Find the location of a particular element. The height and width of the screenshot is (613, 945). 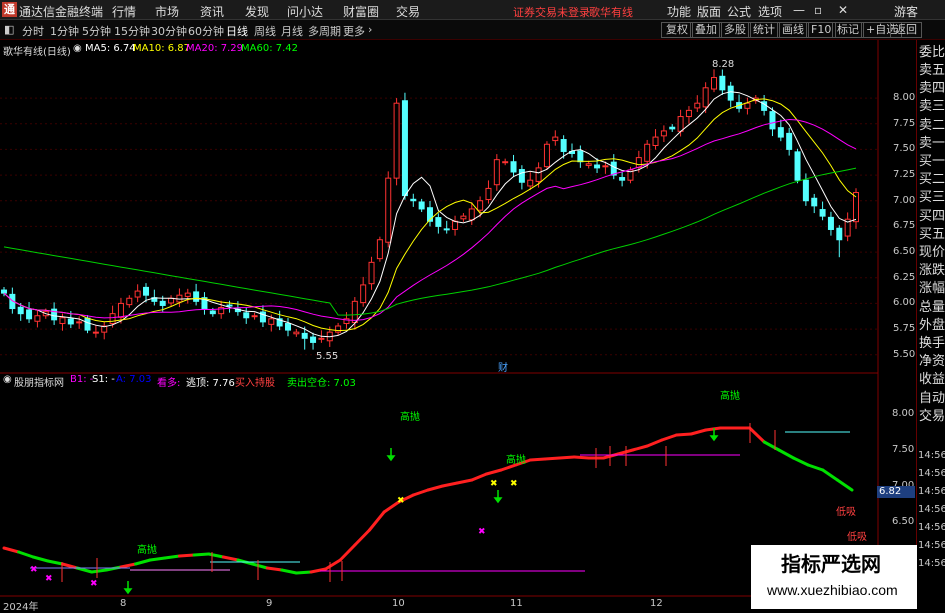

panel-item: 买四 is located at coordinates (932, 217).